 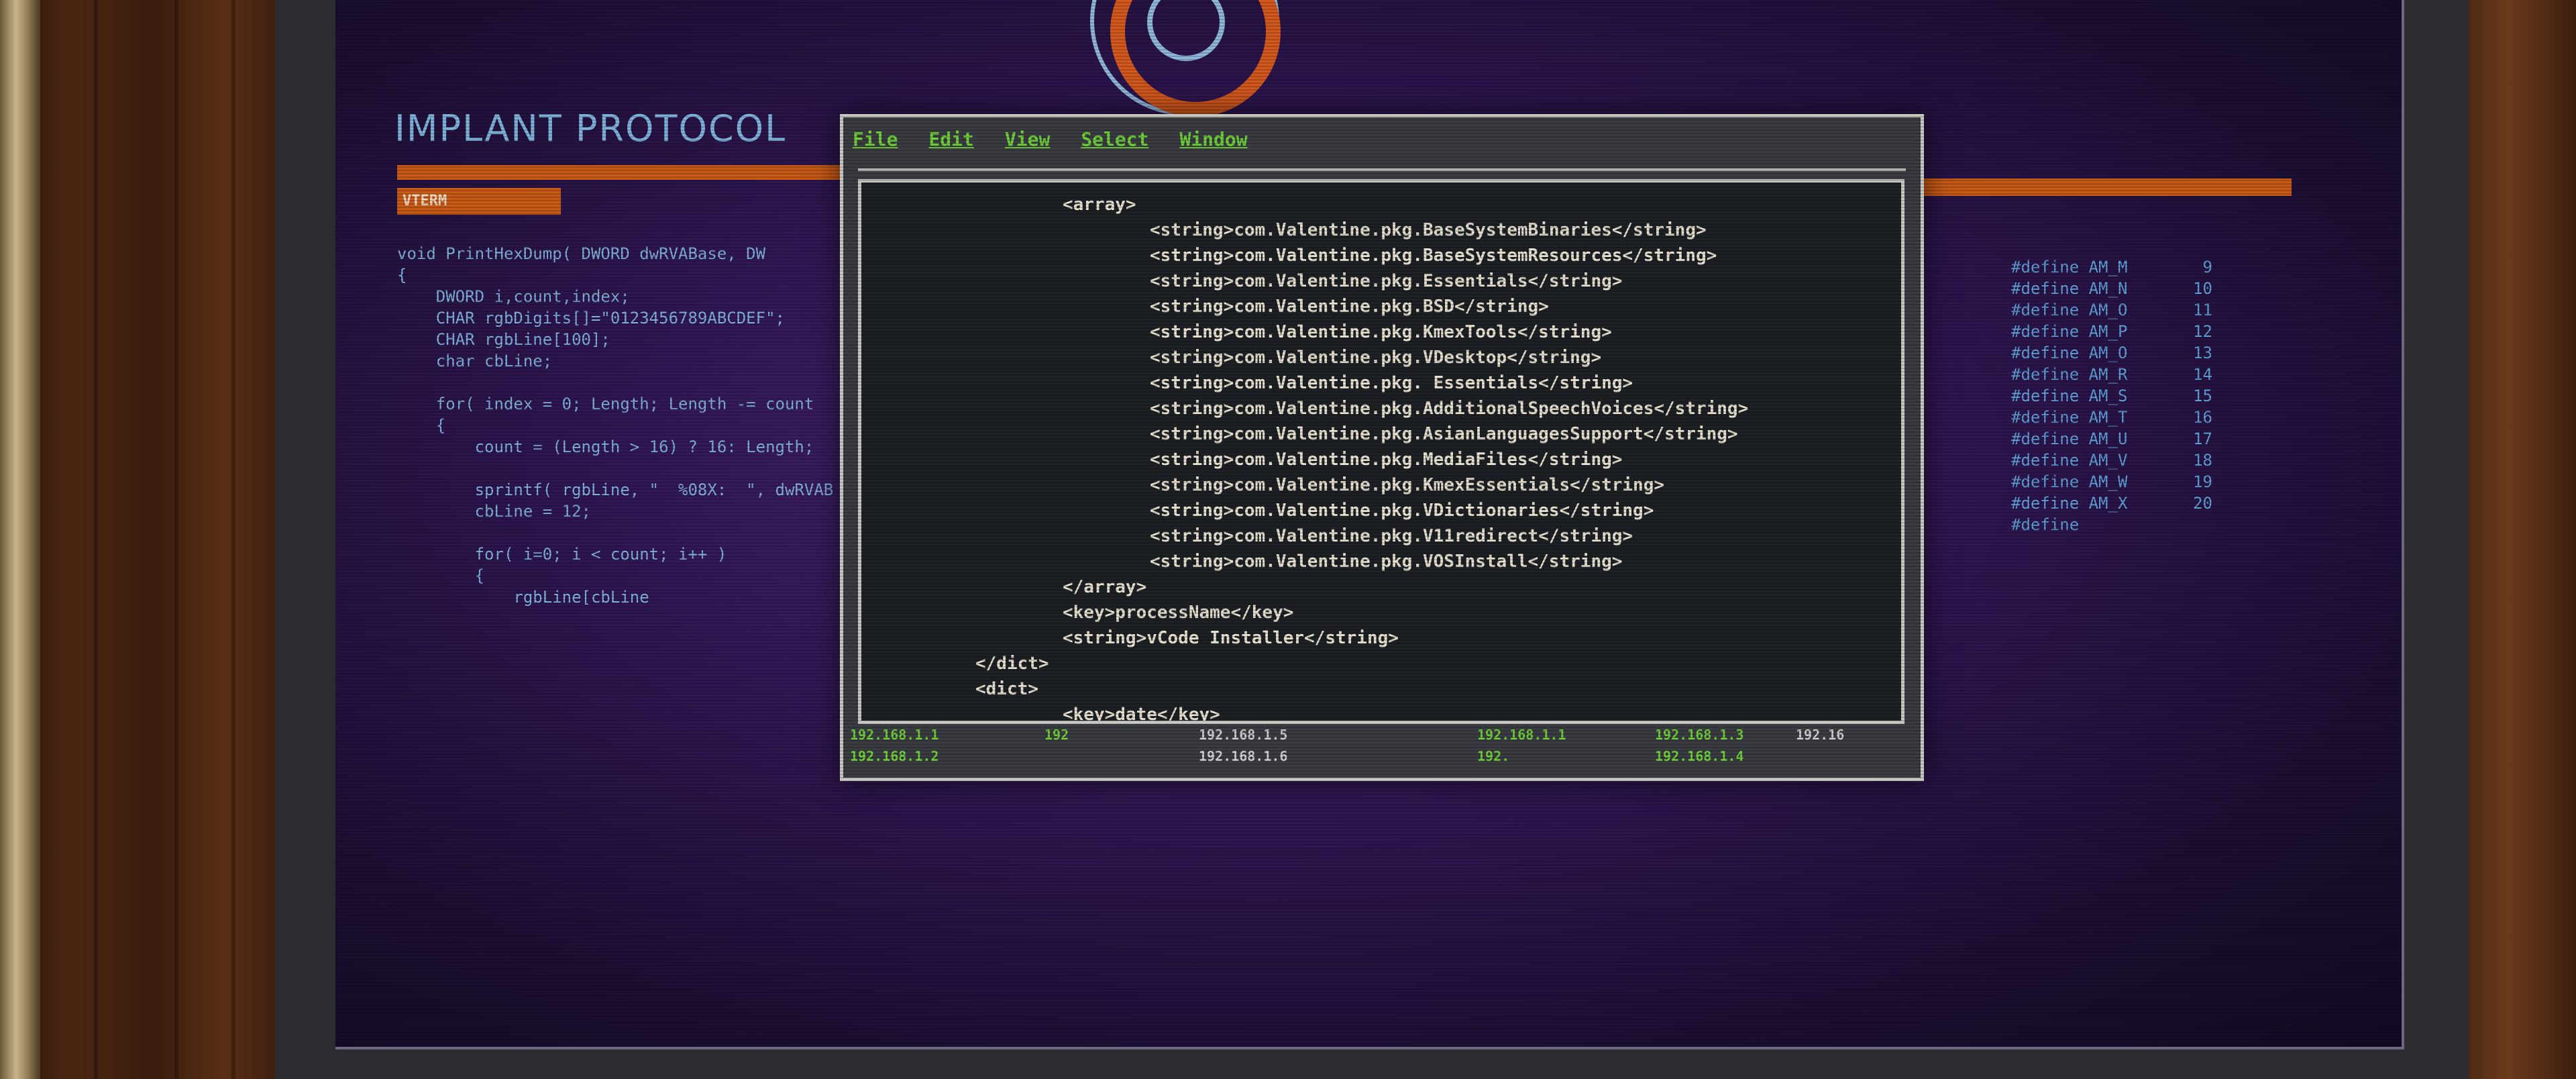 What do you see at coordinates (1493, 756) in the screenshot?
I see `ip-address: 192.` at bounding box center [1493, 756].